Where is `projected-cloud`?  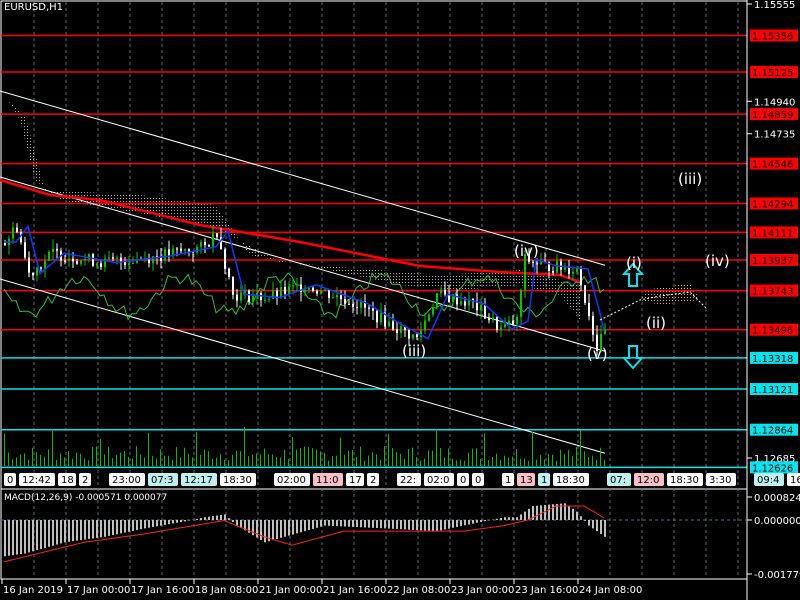 projected-cloud is located at coordinates (670, 294).